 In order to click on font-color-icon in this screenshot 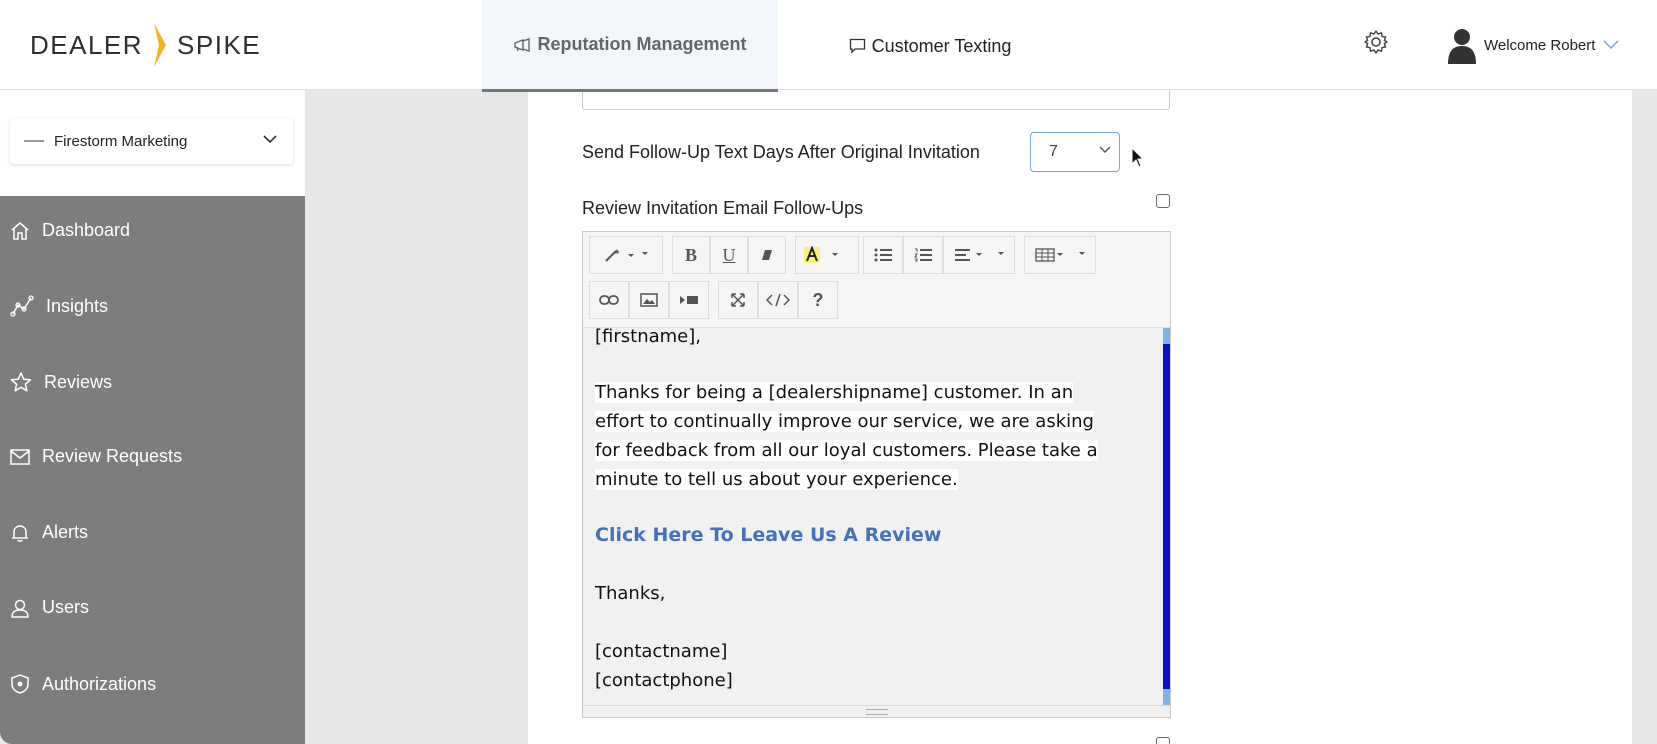, I will do `click(821, 254)`.